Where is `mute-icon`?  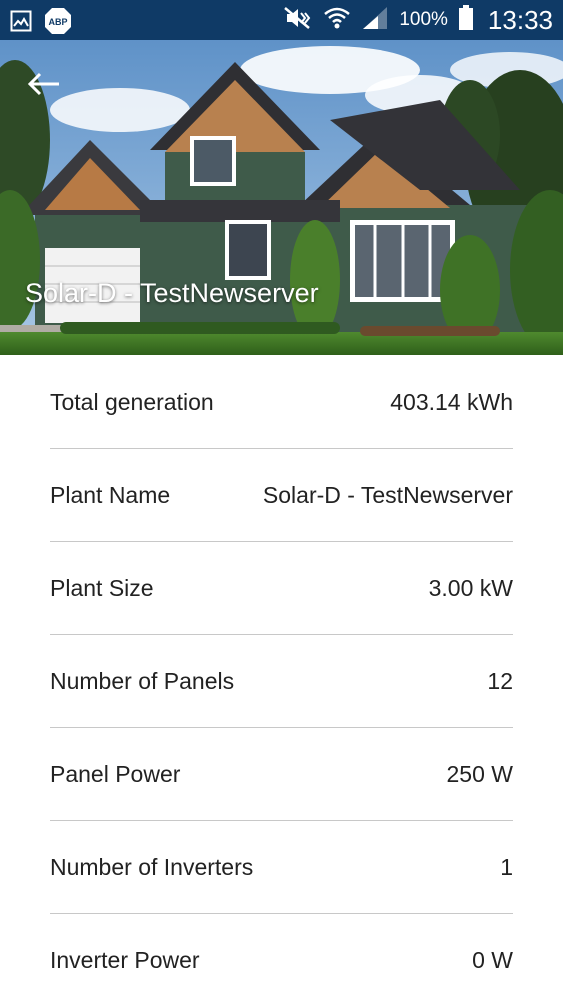
mute-icon is located at coordinates (298, 20).